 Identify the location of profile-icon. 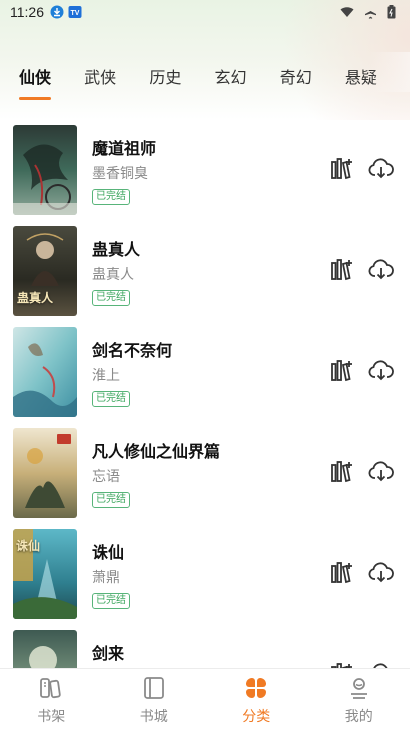
(358, 688).